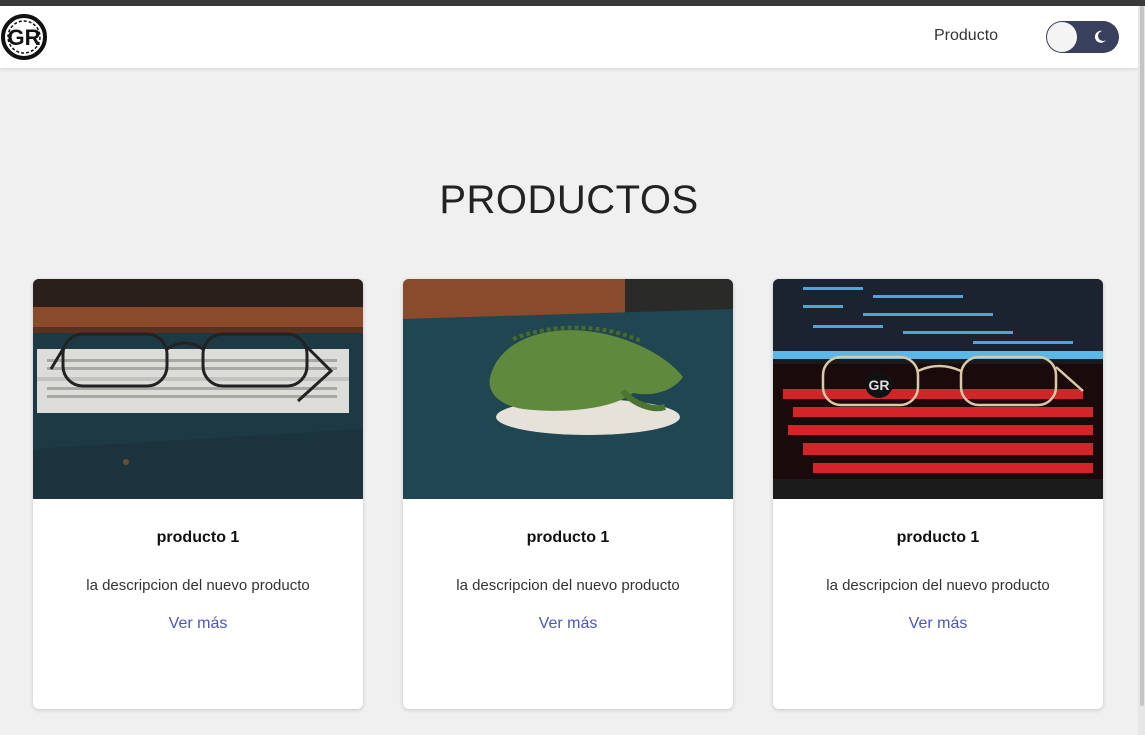 The image size is (1145, 735). Describe the element at coordinates (569, 200) in the screenshot. I see `page-title: PRODUCTOS` at that location.